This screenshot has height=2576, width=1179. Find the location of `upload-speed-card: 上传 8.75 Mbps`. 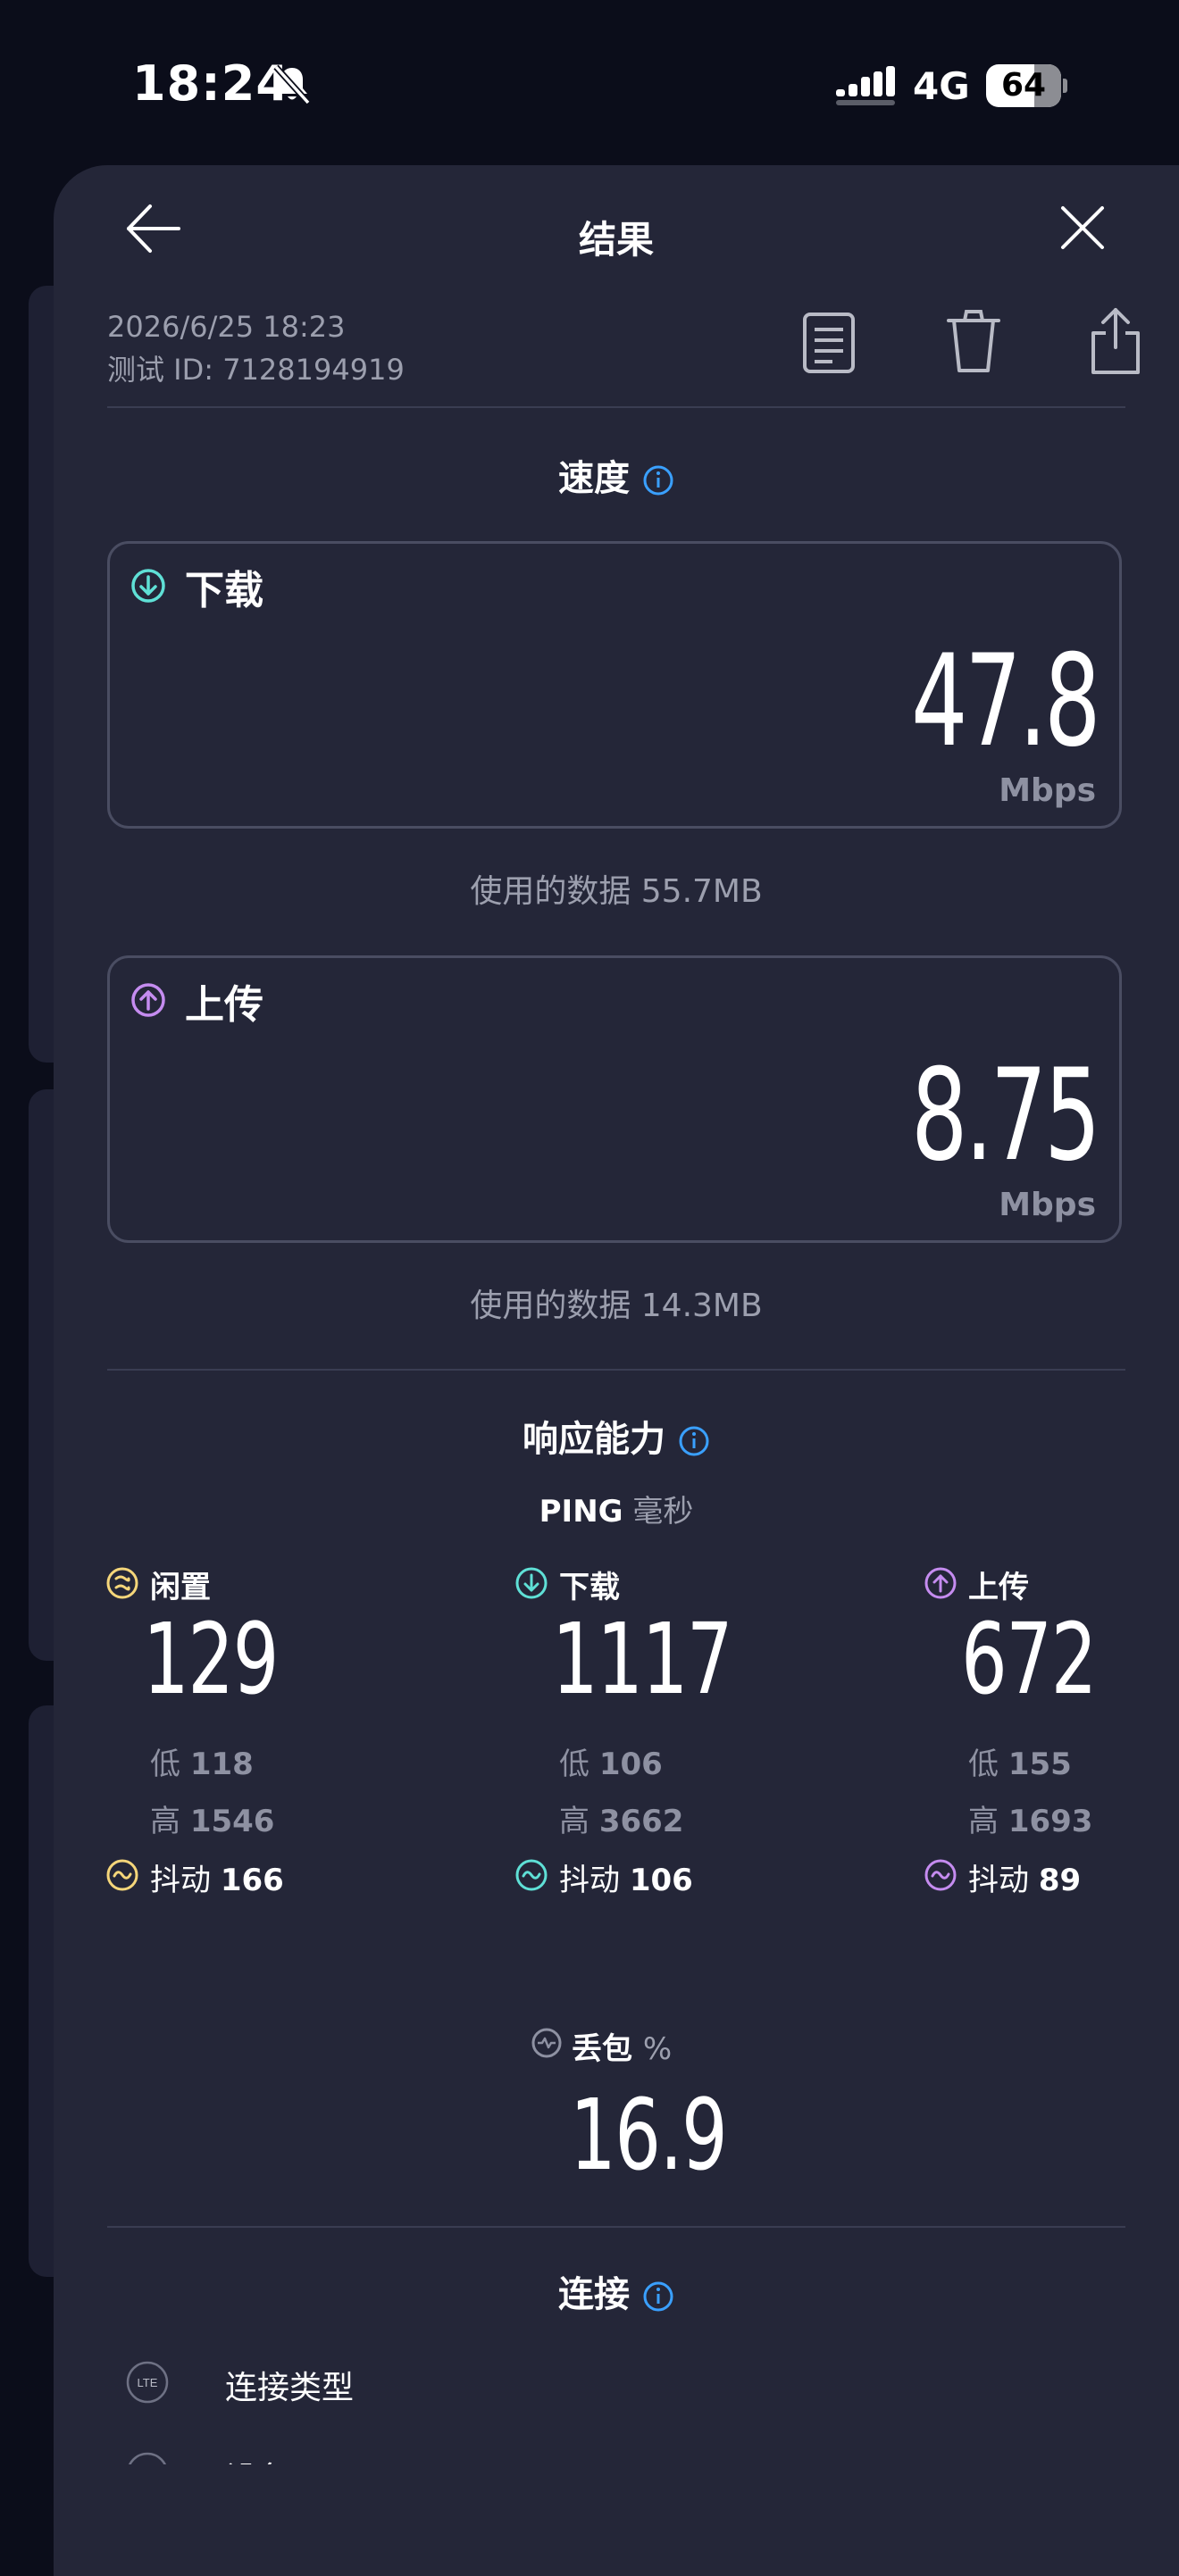

upload-speed-card: 上传 8.75 Mbps is located at coordinates (614, 1099).